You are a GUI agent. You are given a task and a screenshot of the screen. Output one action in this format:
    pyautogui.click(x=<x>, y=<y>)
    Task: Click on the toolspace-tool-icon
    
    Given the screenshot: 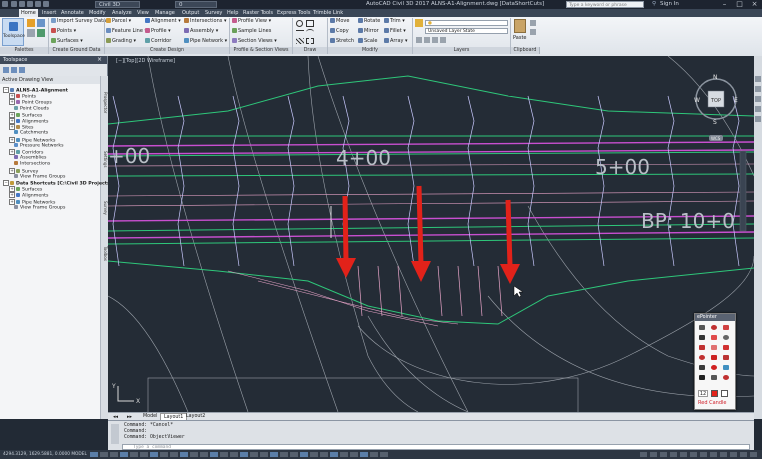 What is the action you would take?
    pyautogui.click(x=6, y=70)
    